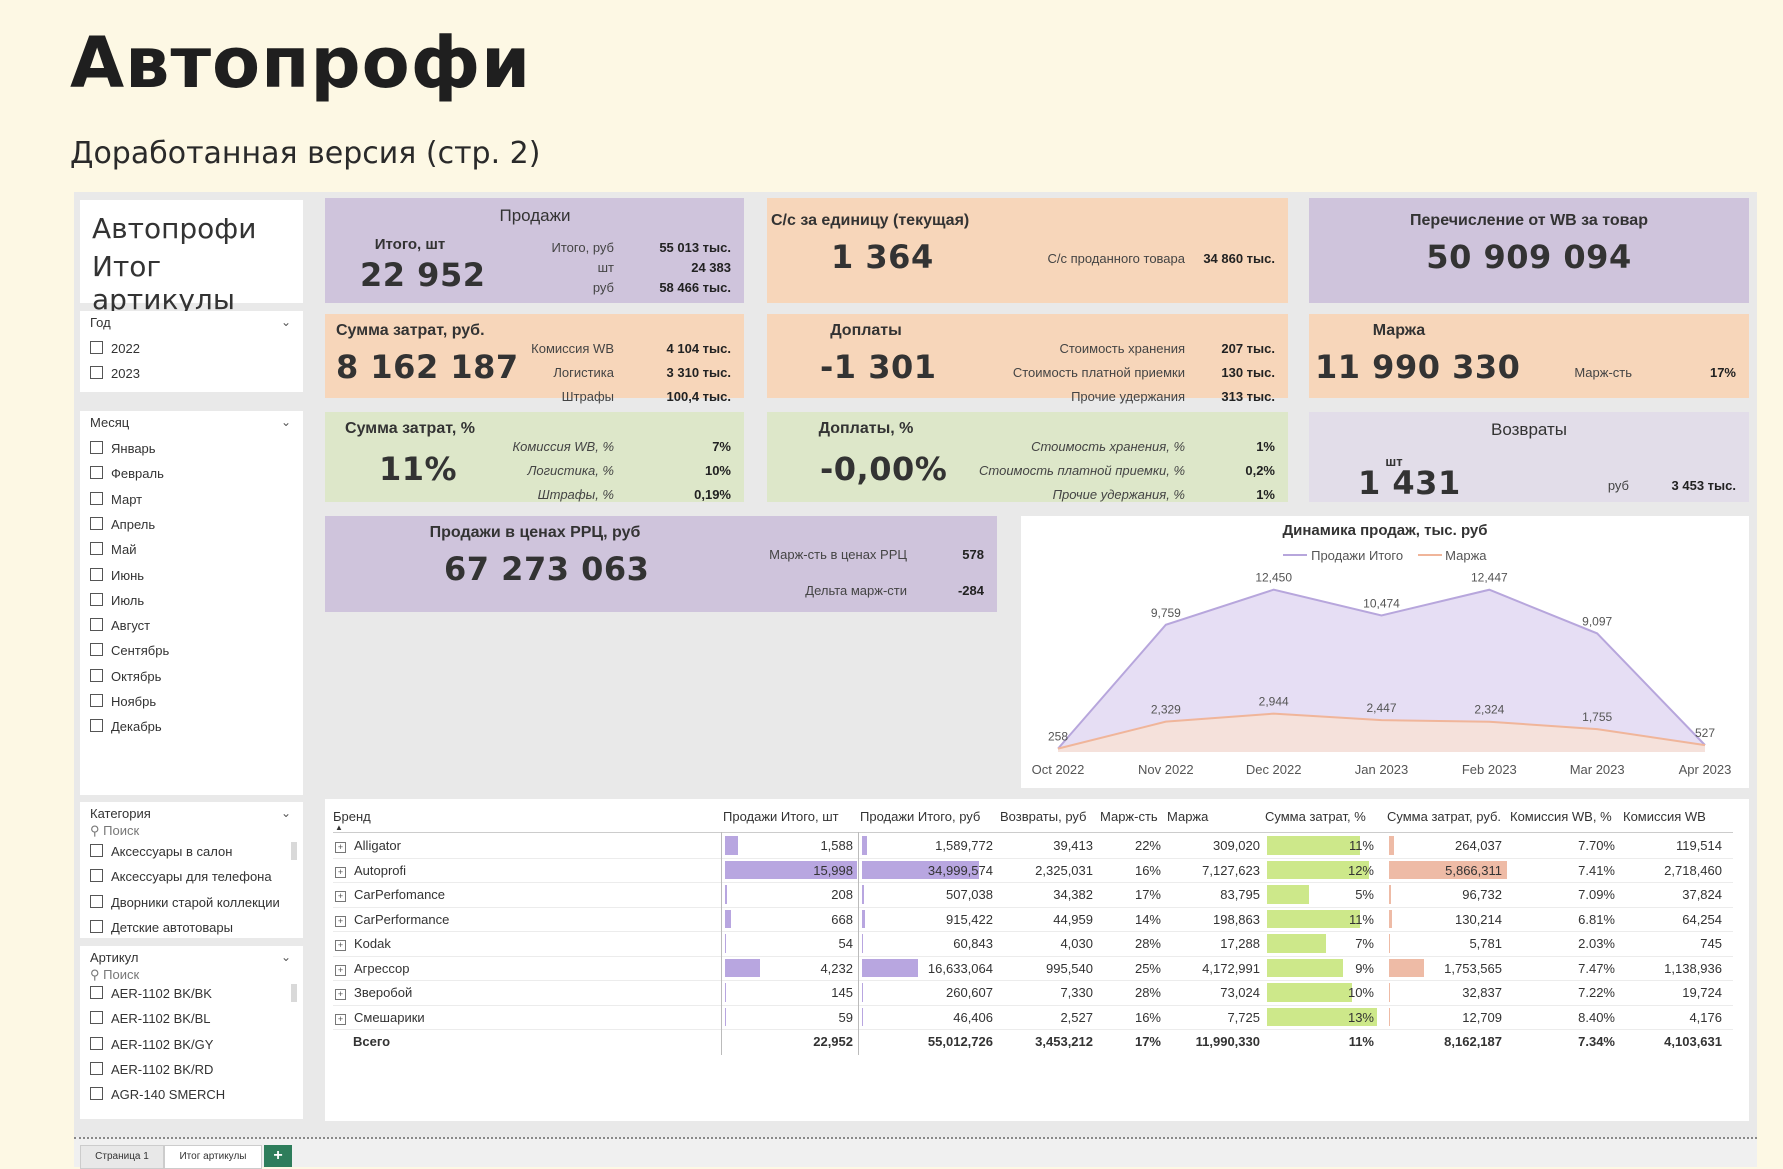 This screenshot has width=1783, height=1169. Describe the element at coordinates (191, 351) in the screenshot. I see `year-slicer: Год ⌄ 2022 2023` at that location.